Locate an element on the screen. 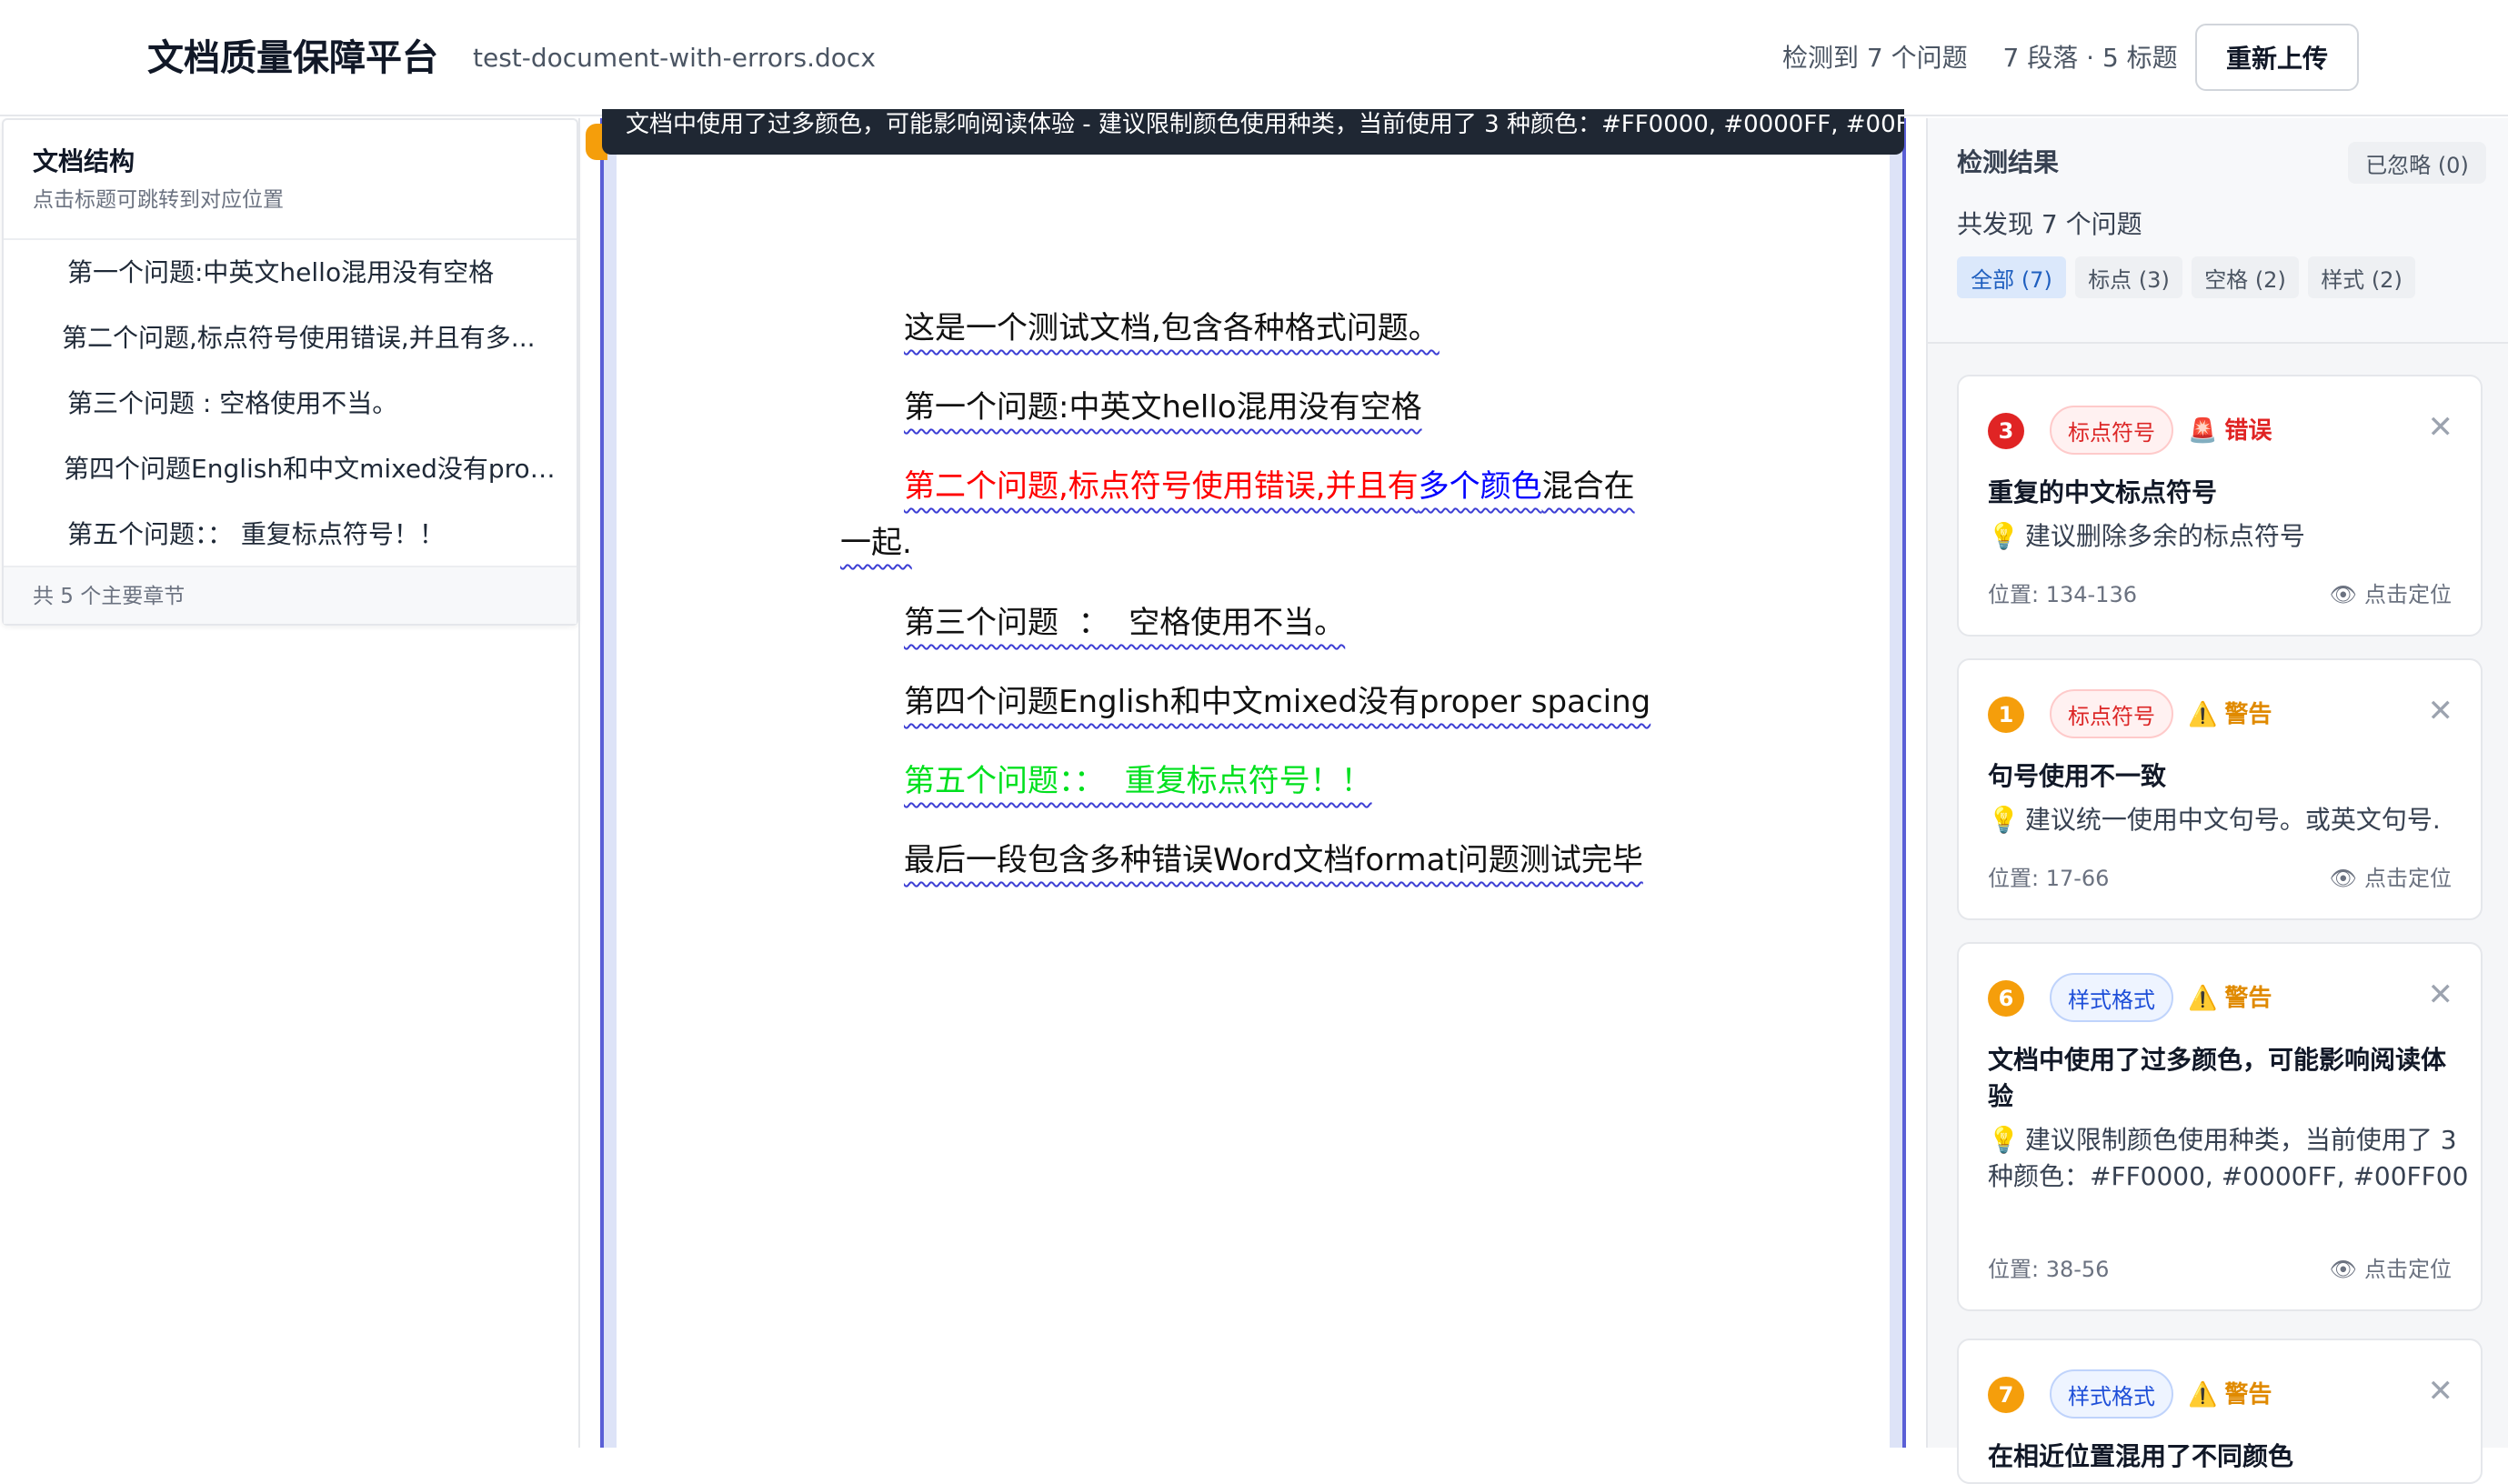  filter-punctuation: 标点 (3) is located at coordinates (2128, 277).